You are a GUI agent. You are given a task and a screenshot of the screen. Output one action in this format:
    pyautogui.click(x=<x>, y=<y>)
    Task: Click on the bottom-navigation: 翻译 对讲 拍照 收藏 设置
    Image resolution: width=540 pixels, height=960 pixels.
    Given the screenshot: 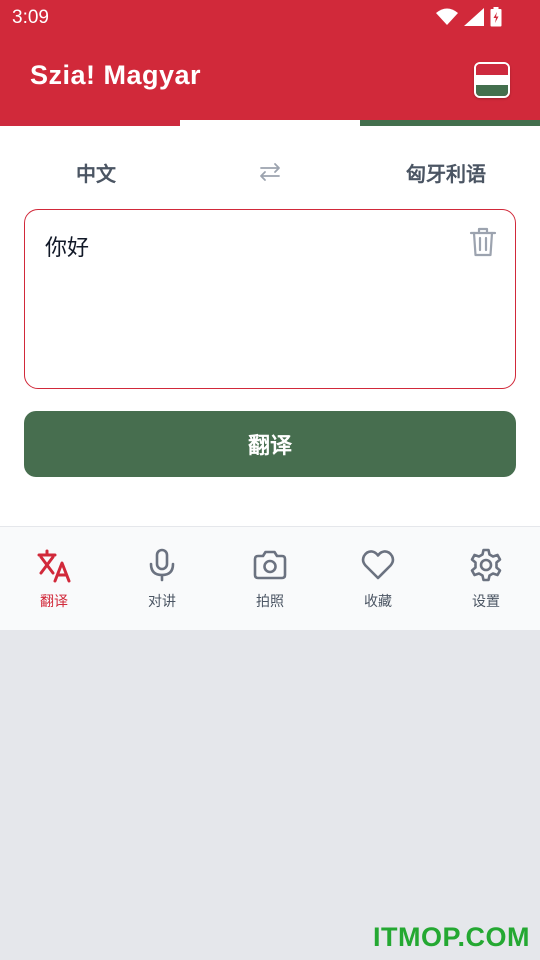 What is the action you would take?
    pyautogui.click(x=270, y=578)
    